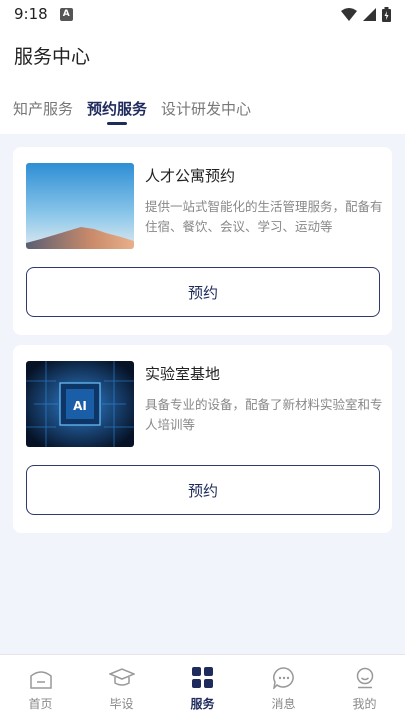 The height and width of the screenshot is (720, 405). What do you see at coordinates (190, 176) in the screenshot?
I see `service-title: 人才公寓预约` at bounding box center [190, 176].